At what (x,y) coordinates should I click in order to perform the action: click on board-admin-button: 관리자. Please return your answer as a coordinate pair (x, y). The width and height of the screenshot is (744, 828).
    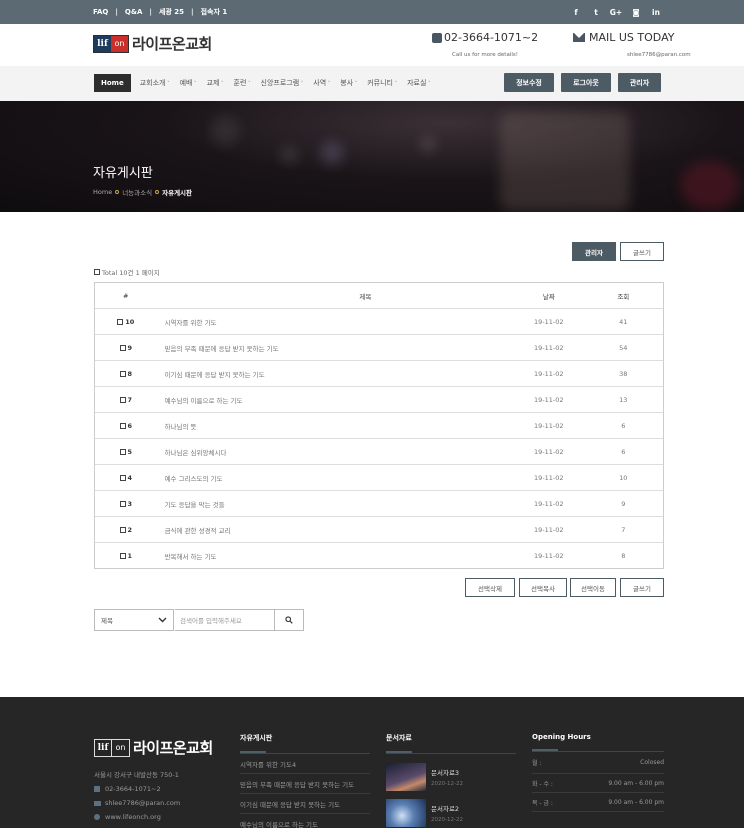
    Looking at the image, I should click on (594, 251).